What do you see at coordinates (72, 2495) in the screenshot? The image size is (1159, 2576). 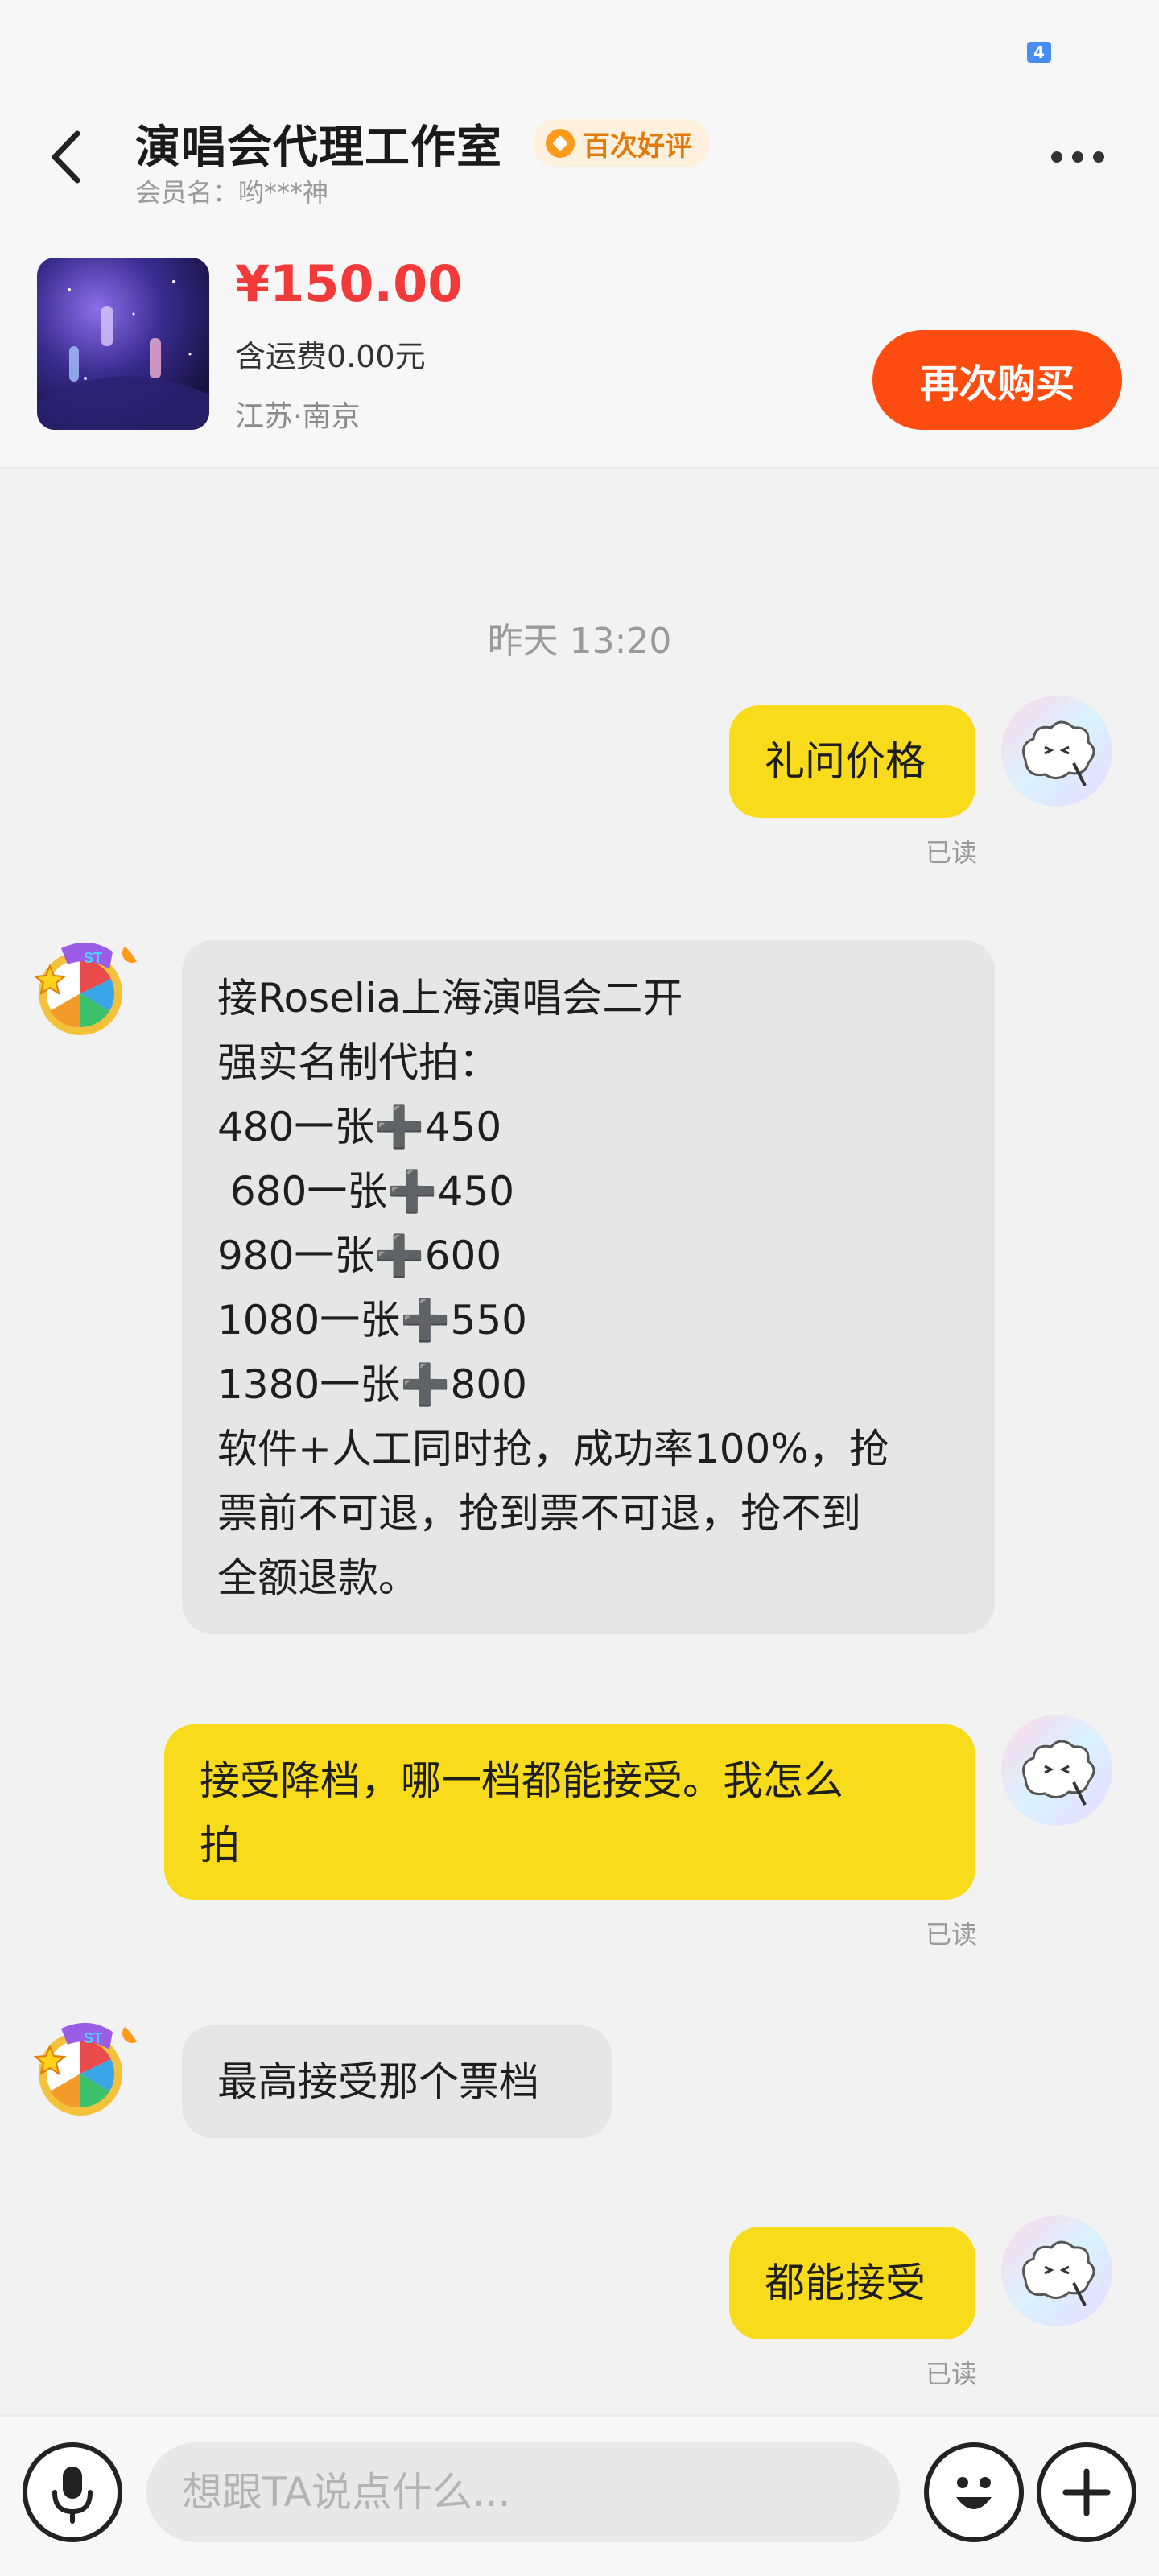 I see `microphone-icon` at bounding box center [72, 2495].